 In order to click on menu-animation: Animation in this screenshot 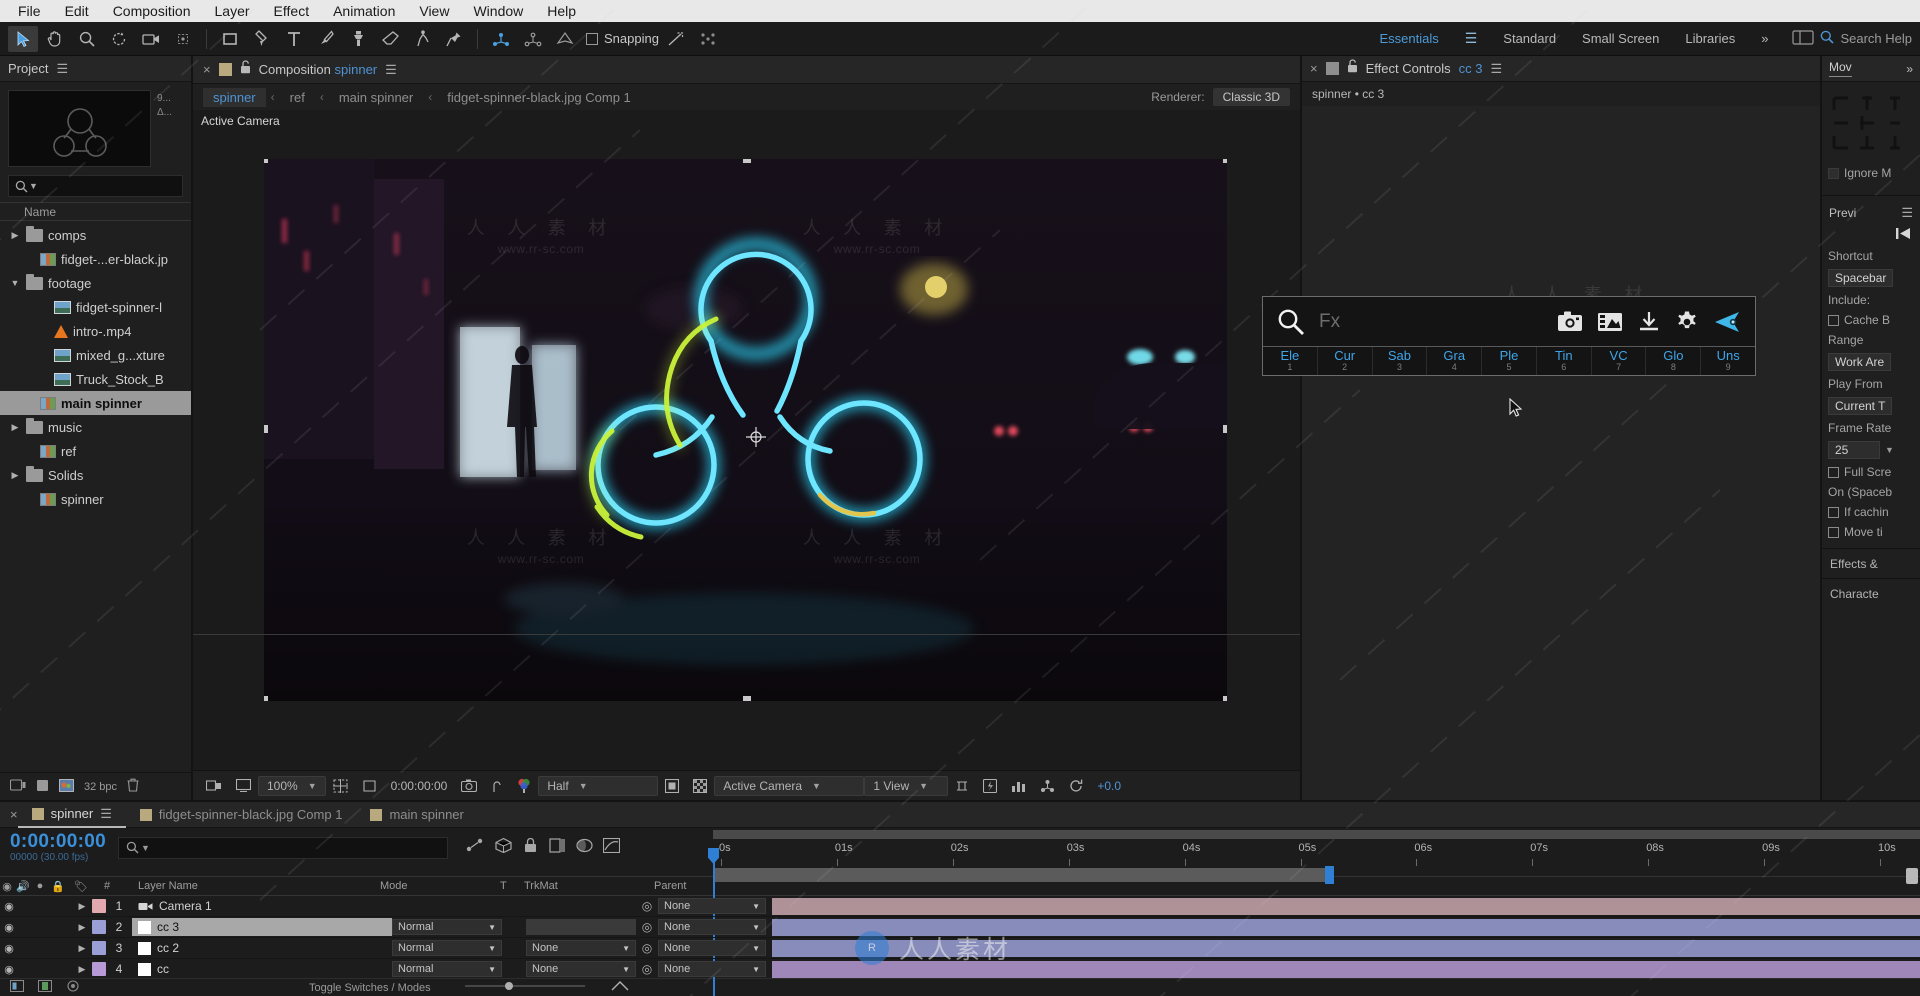, I will do `click(364, 11)`.